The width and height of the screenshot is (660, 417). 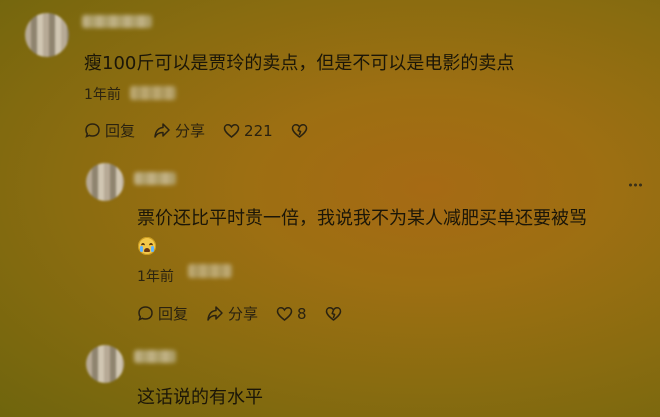 I want to click on comment-text: 这话说的有水平, so click(x=200, y=397).